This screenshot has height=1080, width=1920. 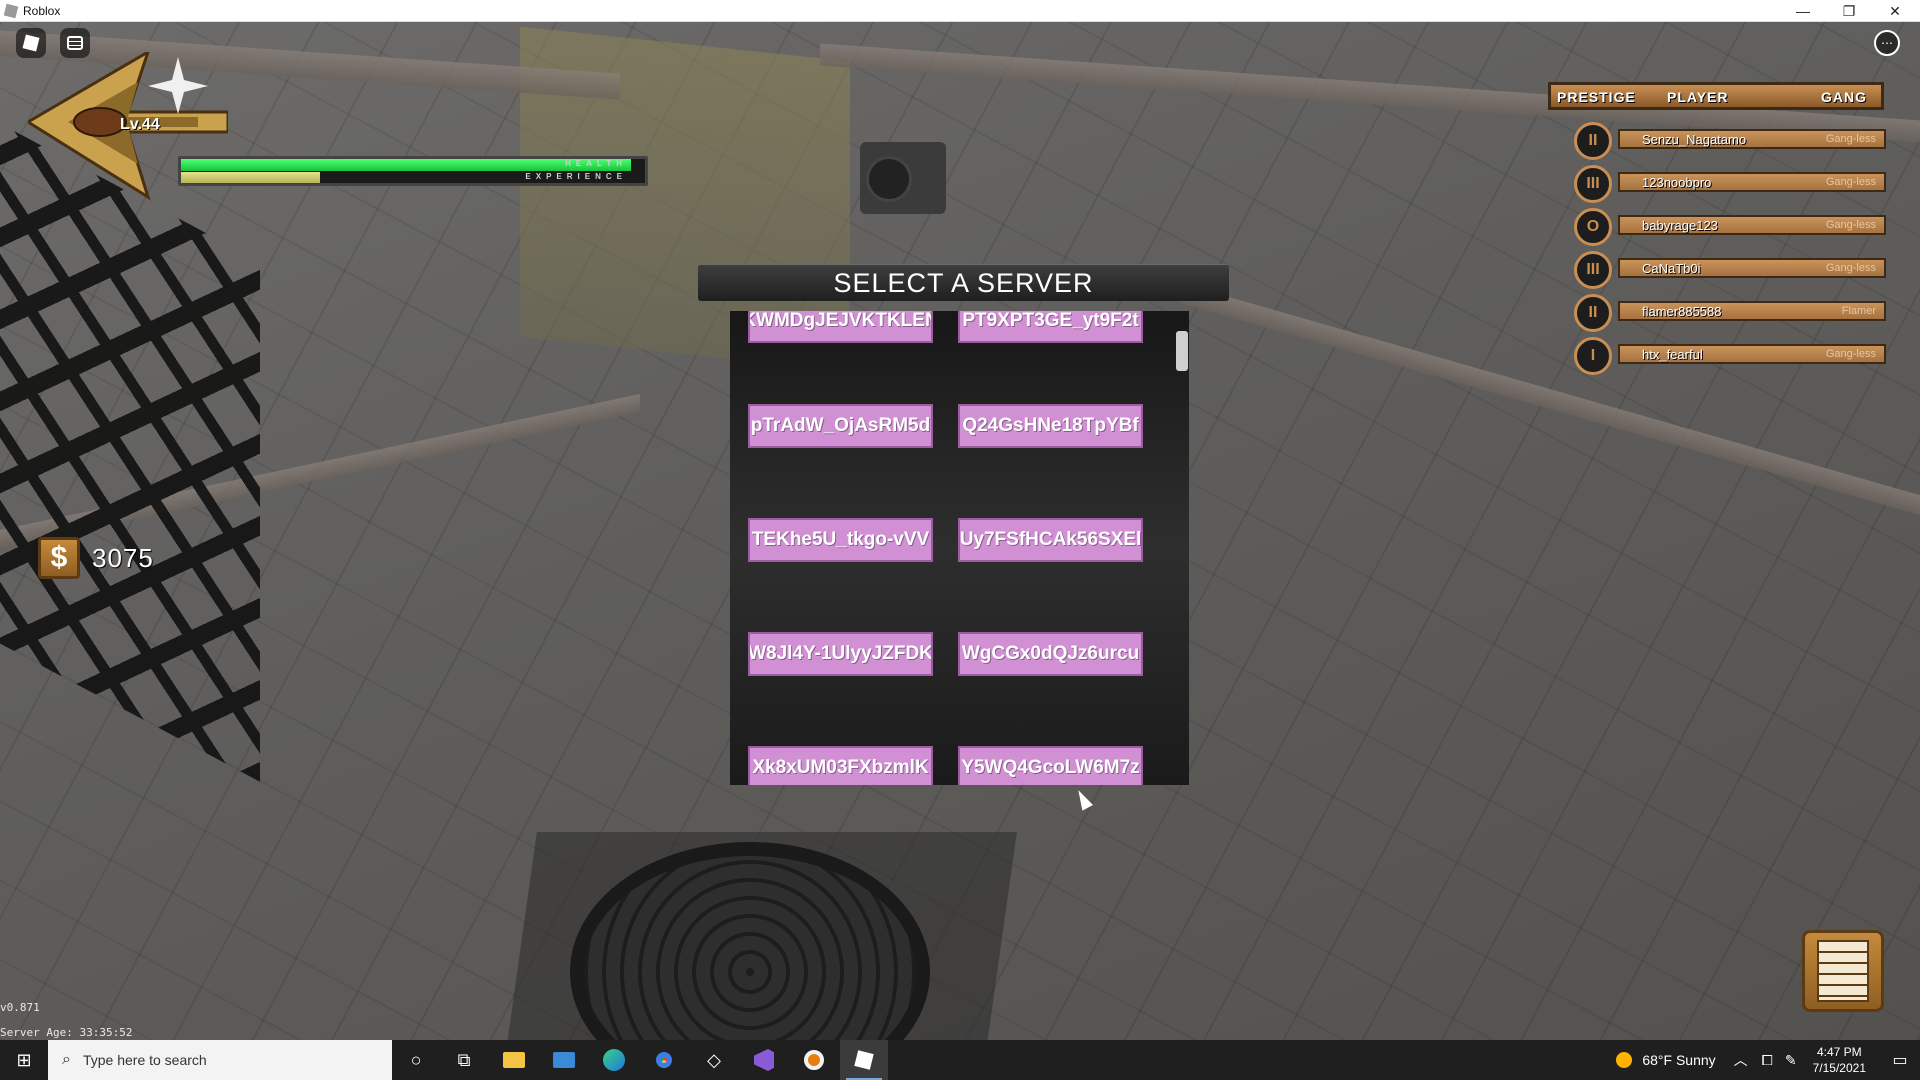 I want to click on windows-logo-icon: ⊞, so click(x=24, y=1059).